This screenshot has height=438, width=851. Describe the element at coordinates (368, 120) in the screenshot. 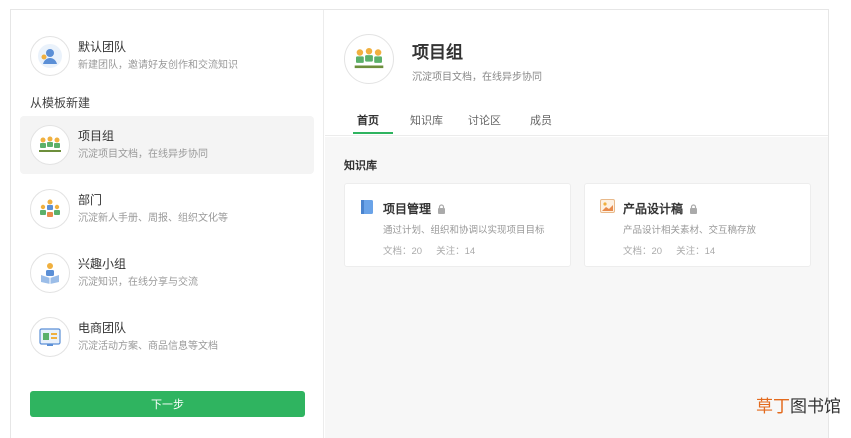

I see `tab-home: 首页` at that location.